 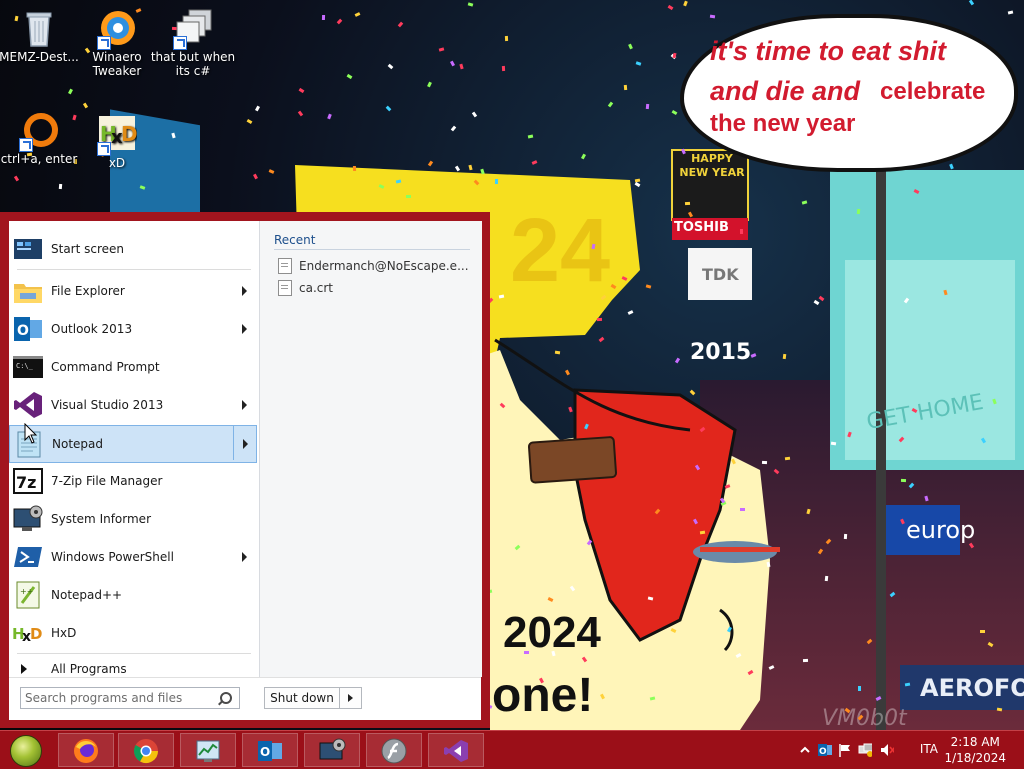 I want to click on menu-item-label: Notepad++, so click(x=87, y=595).